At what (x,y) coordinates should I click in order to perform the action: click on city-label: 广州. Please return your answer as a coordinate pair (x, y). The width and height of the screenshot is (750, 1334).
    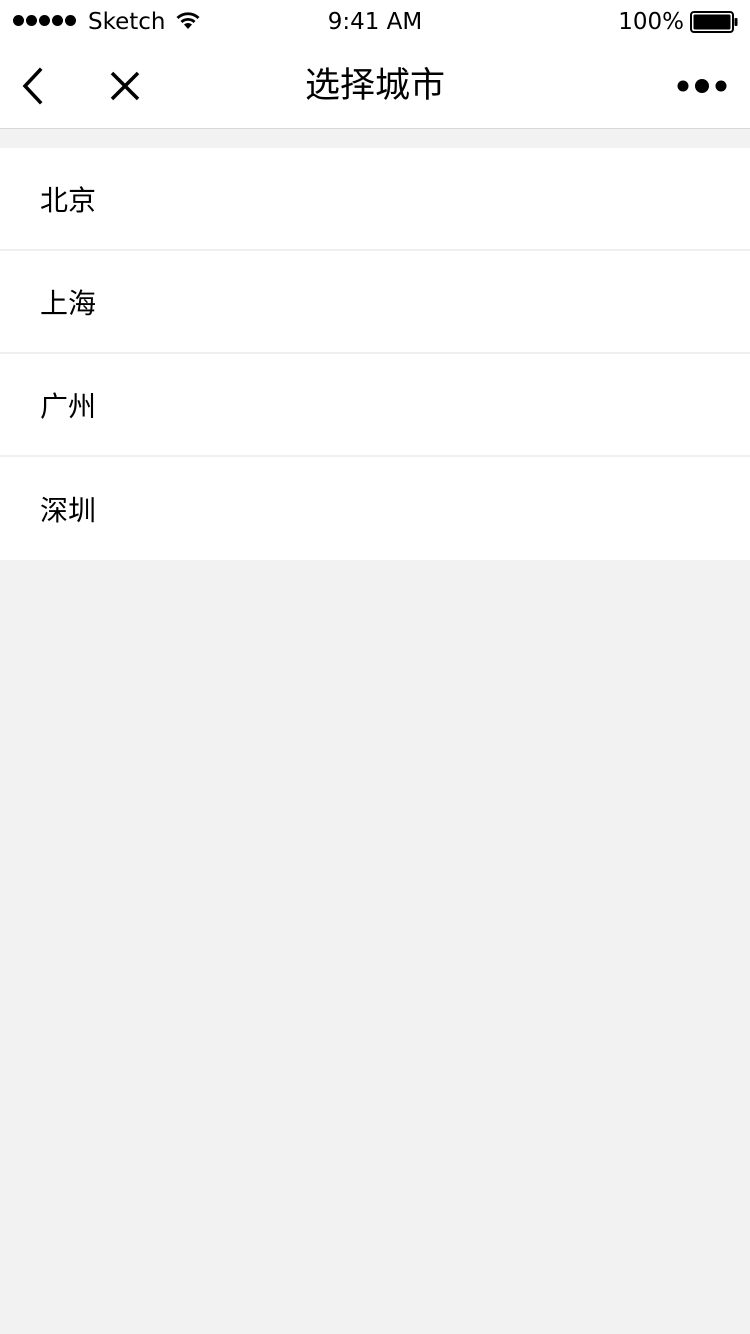
    Looking at the image, I should click on (68, 406).